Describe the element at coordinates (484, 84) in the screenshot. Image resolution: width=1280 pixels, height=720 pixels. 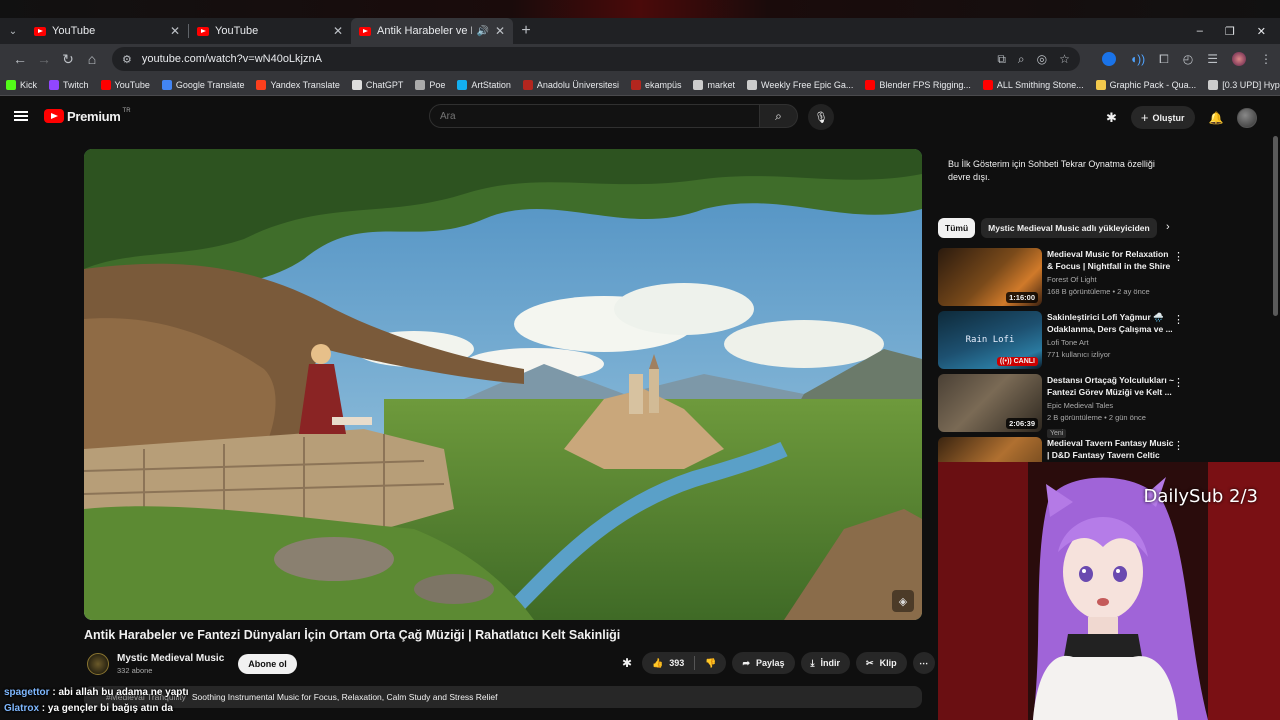
I see `bookmark-item: ArtStation` at that location.